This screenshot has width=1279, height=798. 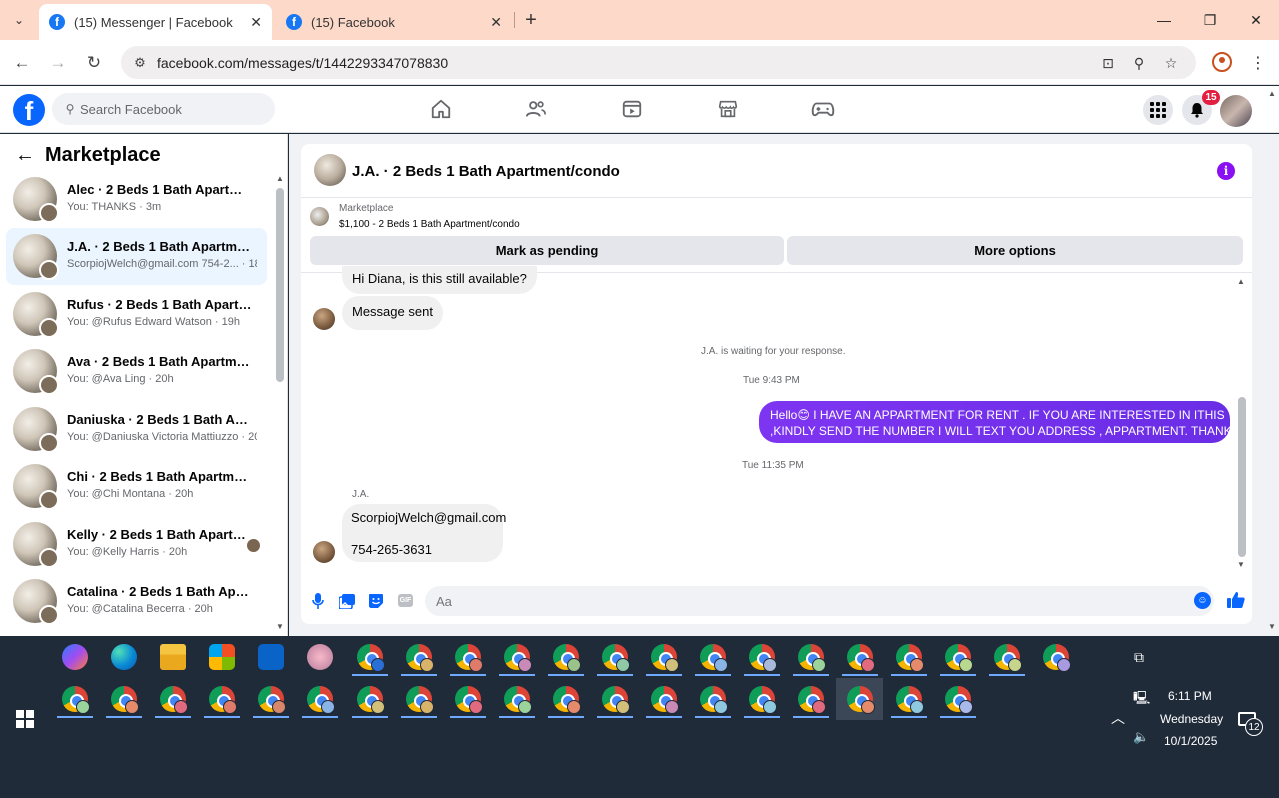 What do you see at coordinates (1272, 93) in the screenshot?
I see `page-scroll-up-arrow-icon: ▲` at bounding box center [1272, 93].